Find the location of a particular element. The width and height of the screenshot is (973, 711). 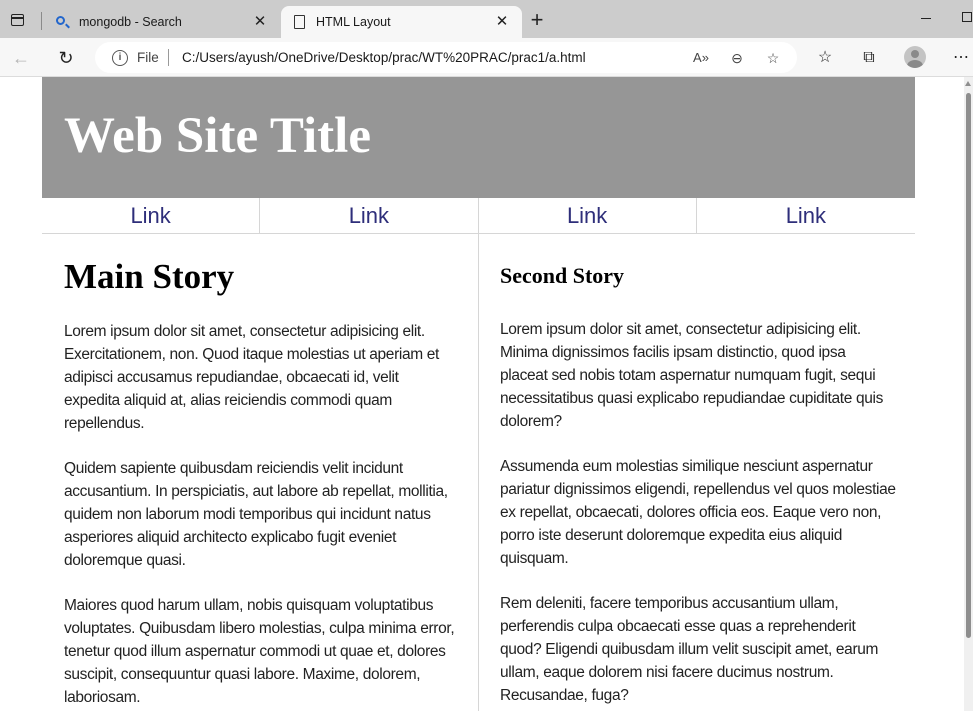

page-scrollbar is located at coordinates (968, 394).